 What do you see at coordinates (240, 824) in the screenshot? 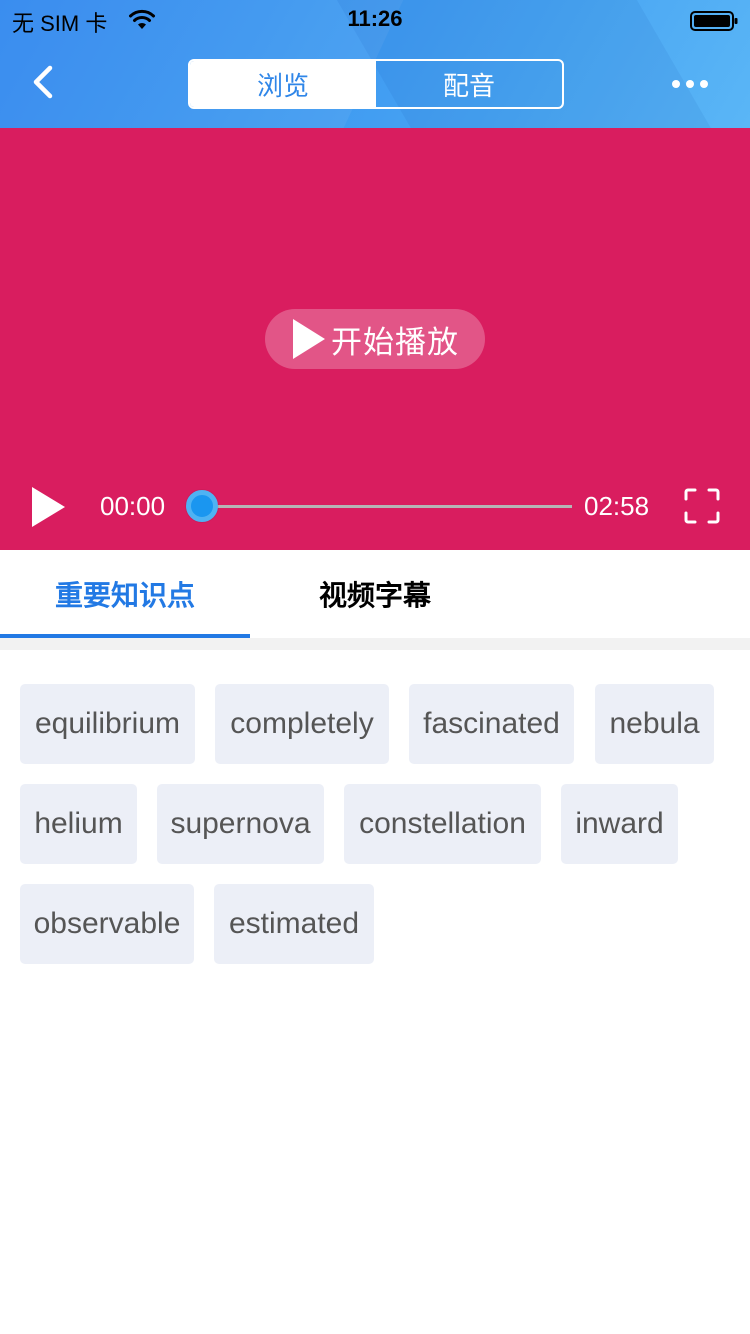
I see `keyword-chip: supernova` at bounding box center [240, 824].